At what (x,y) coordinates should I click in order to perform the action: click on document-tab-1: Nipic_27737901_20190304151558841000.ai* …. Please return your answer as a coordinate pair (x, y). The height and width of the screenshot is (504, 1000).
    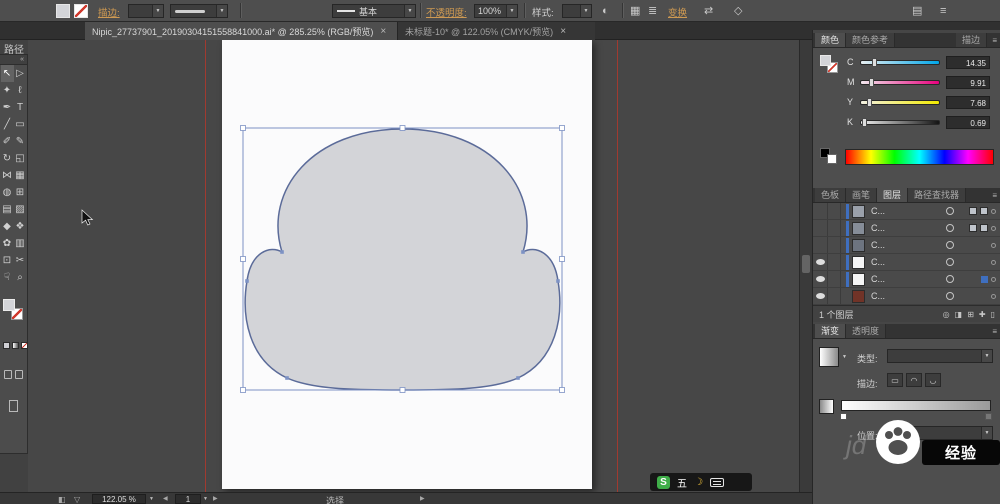
    Looking at the image, I should click on (241, 31).